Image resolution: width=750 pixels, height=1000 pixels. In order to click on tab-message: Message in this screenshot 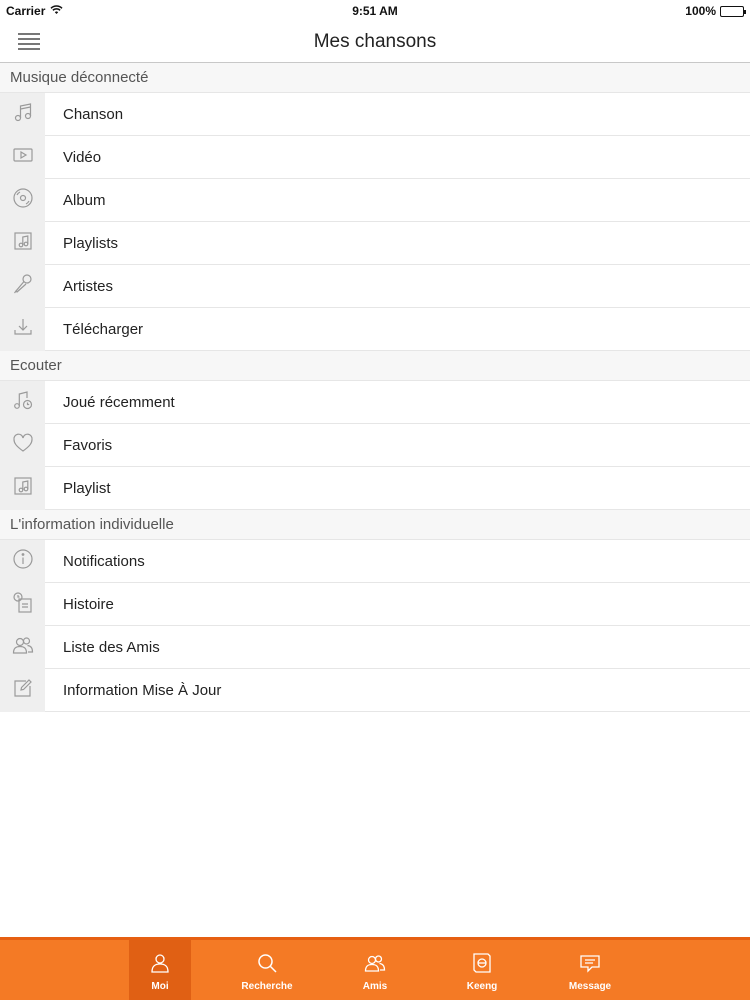, I will do `click(590, 970)`.